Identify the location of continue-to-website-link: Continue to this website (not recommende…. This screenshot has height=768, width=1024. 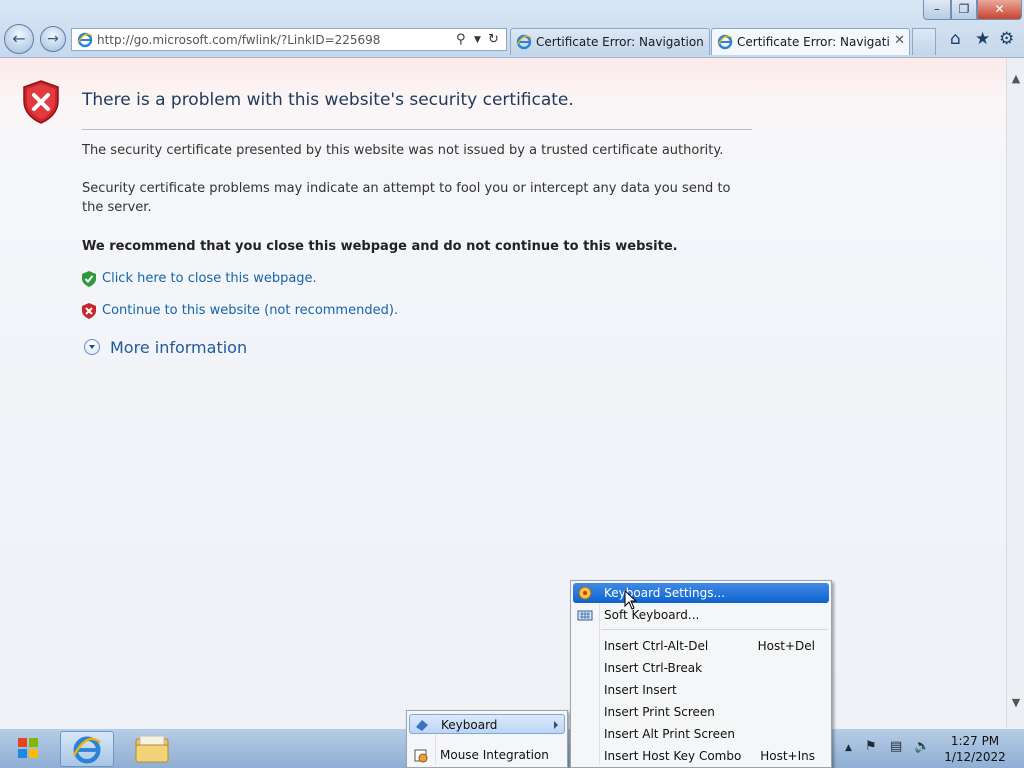
(250, 310).